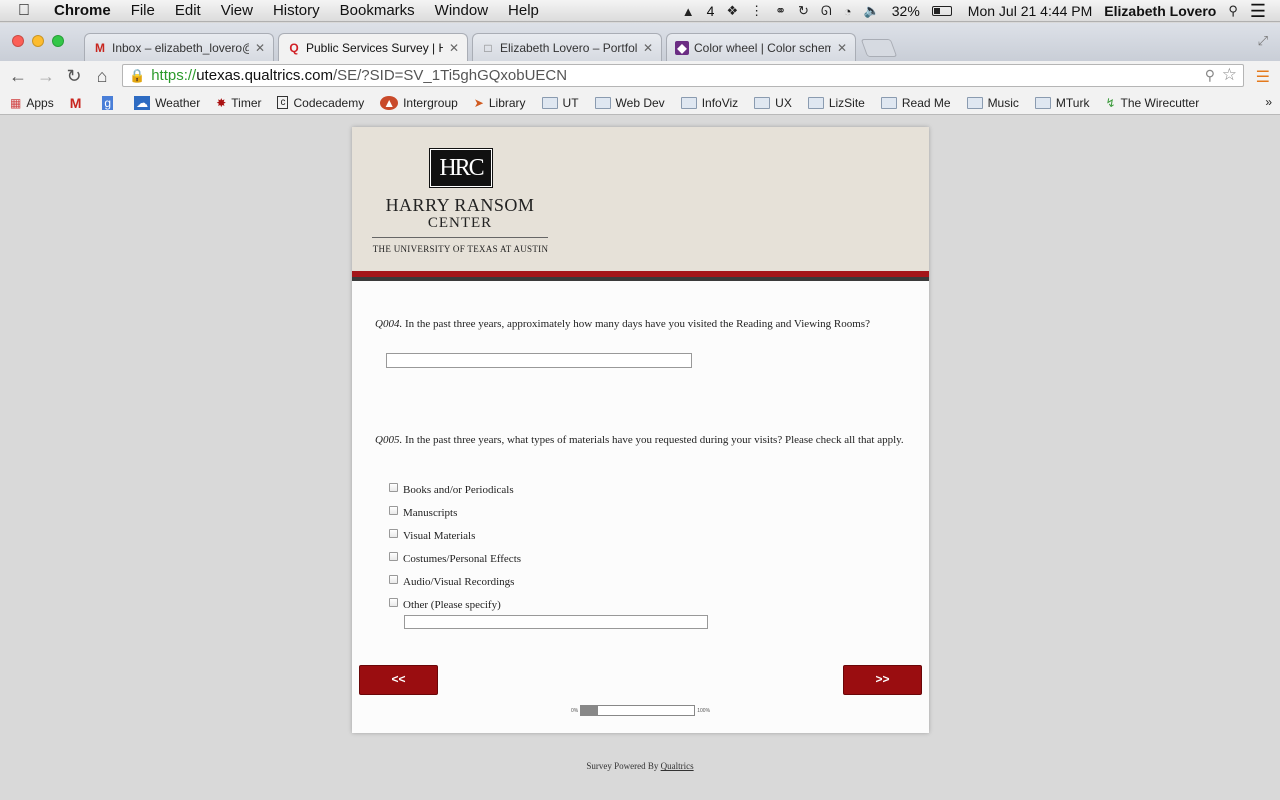 Image resolution: width=1280 pixels, height=800 pixels. What do you see at coordinates (709, 103) in the screenshot?
I see `bookmark-folder-infoviz: InfoViz` at bounding box center [709, 103].